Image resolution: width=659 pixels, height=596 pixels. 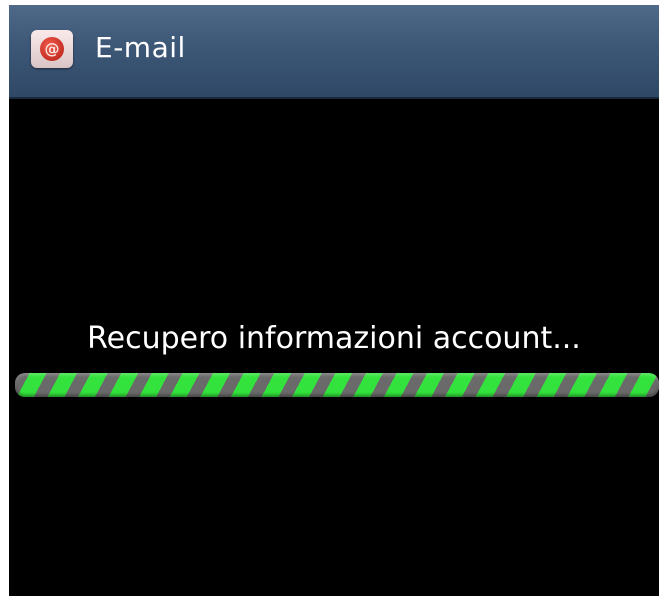 What do you see at coordinates (337, 385) in the screenshot?
I see `indeterminate-progress-bar` at bounding box center [337, 385].